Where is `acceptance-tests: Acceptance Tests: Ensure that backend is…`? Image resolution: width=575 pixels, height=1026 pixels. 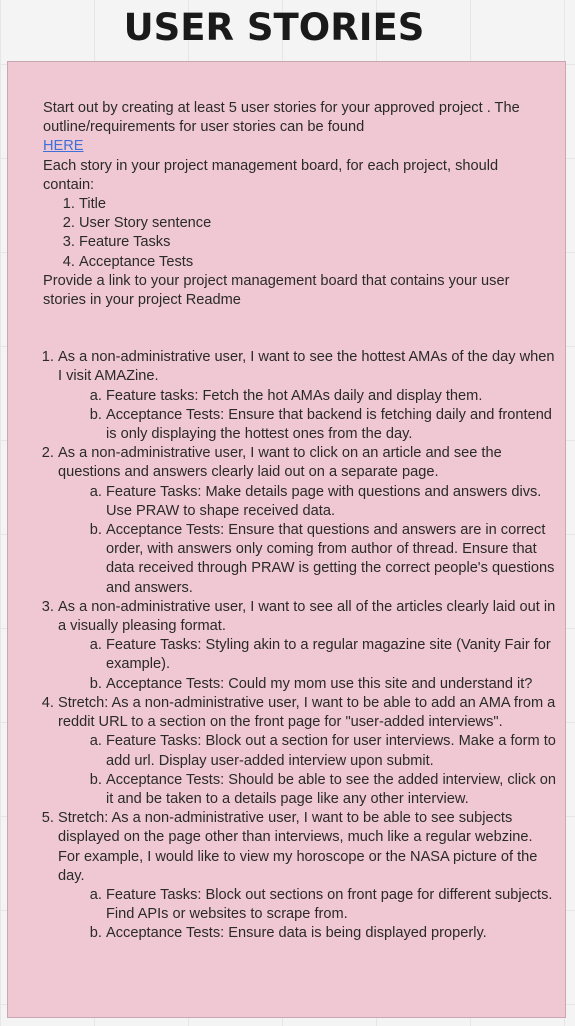
acceptance-tests: Acceptance Tests: Ensure that backend is… is located at coordinates (331, 425).